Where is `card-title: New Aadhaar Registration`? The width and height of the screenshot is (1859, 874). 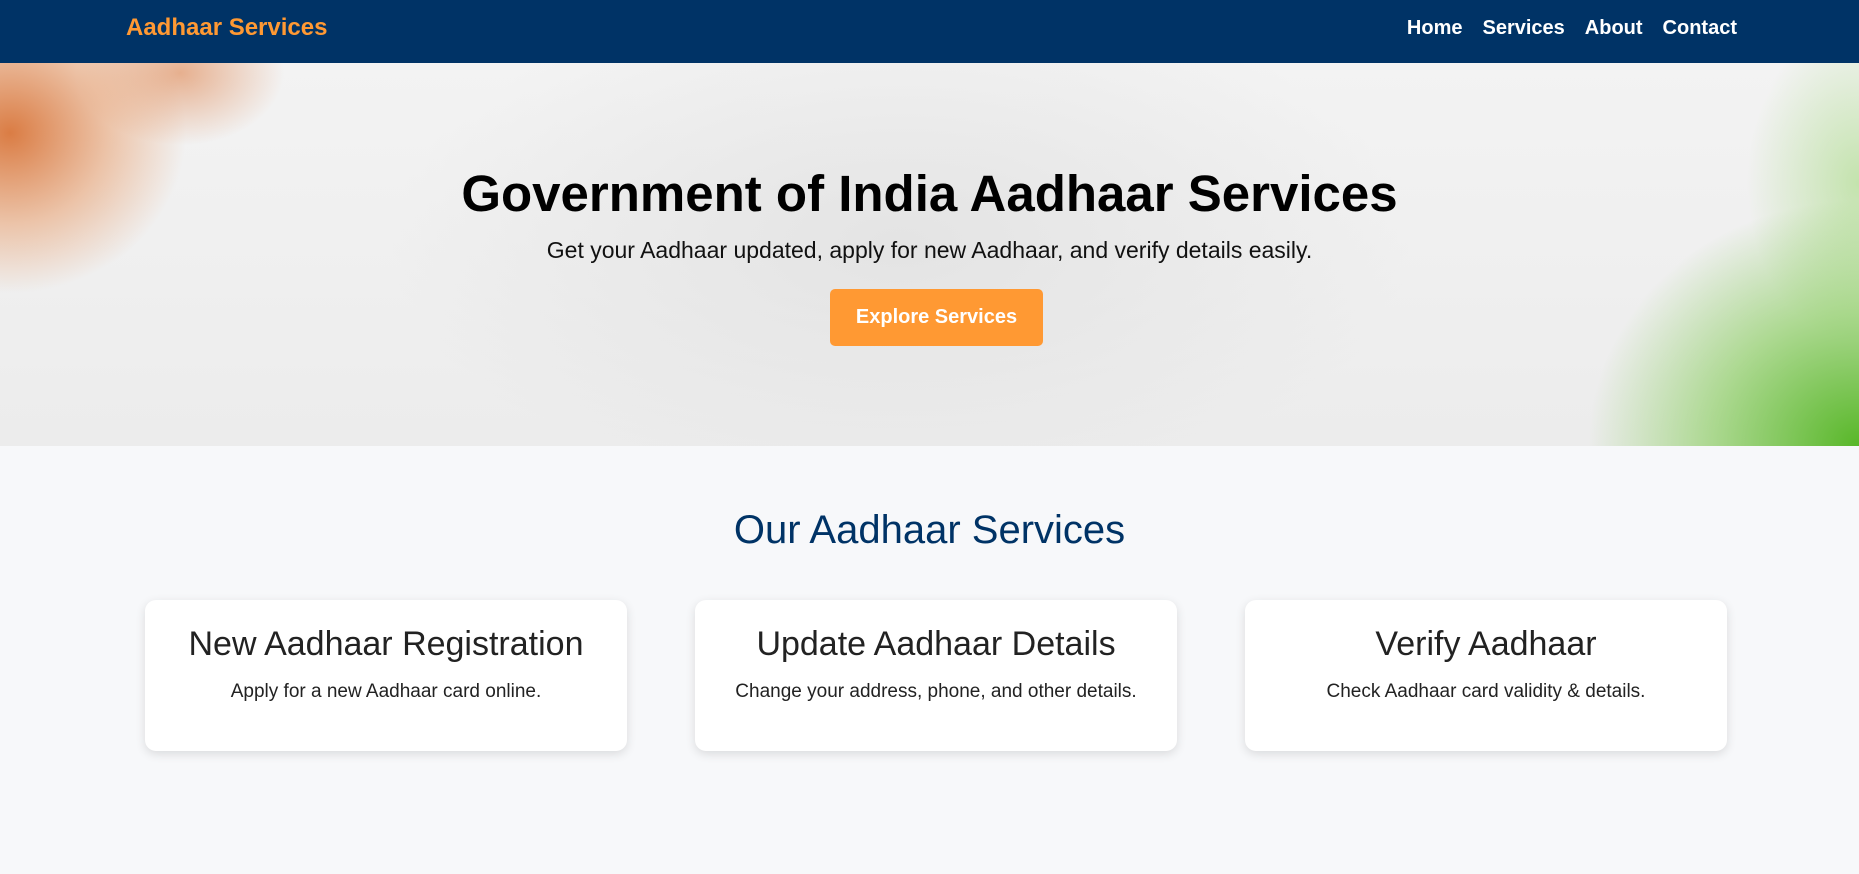 card-title: New Aadhaar Registration is located at coordinates (386, 644).